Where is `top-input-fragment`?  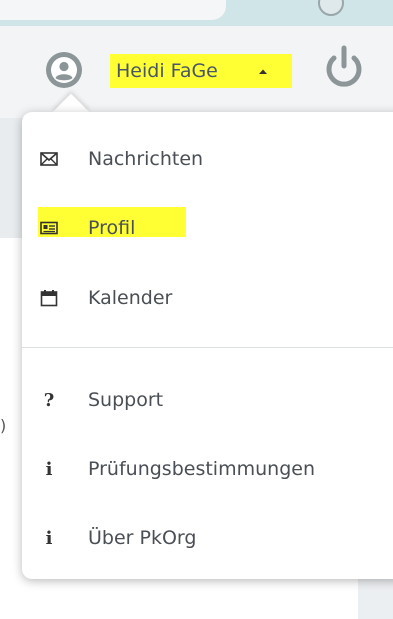
top-input-fragment is located at coordinates (113, 10).